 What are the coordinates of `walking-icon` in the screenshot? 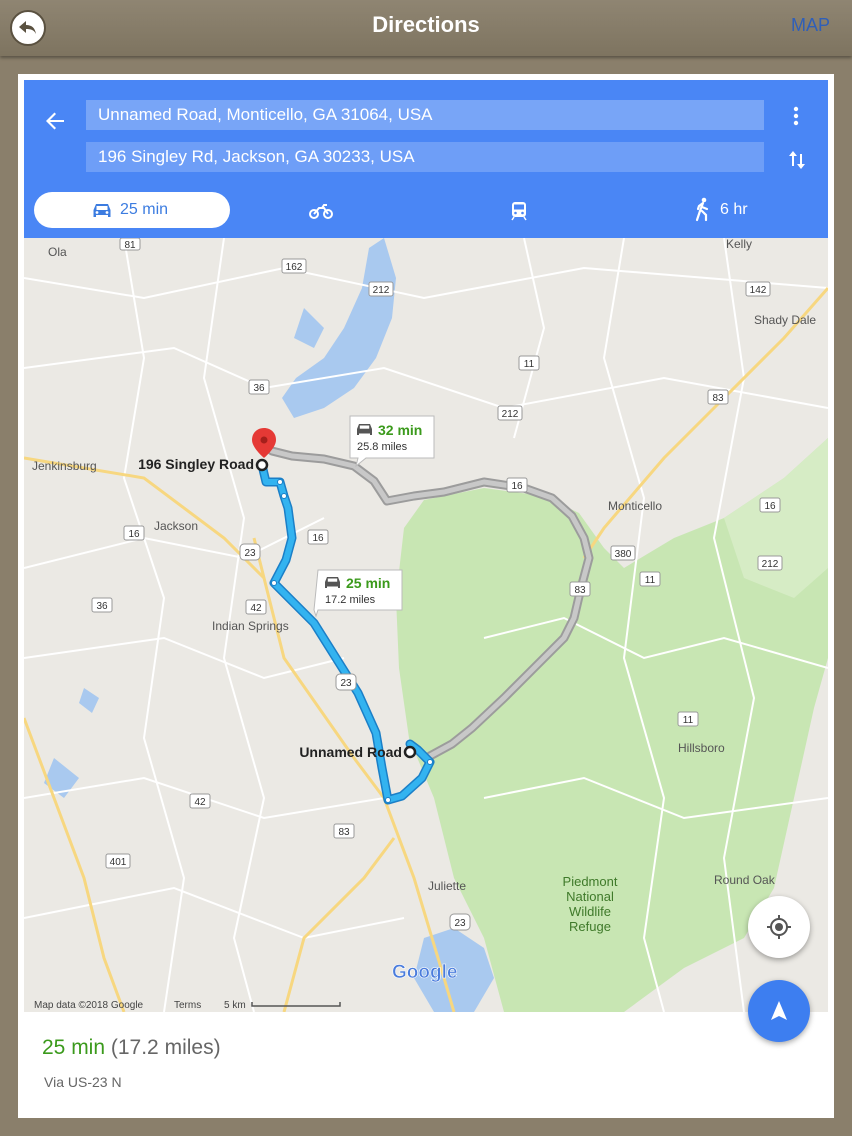 It's located at (702, 209).